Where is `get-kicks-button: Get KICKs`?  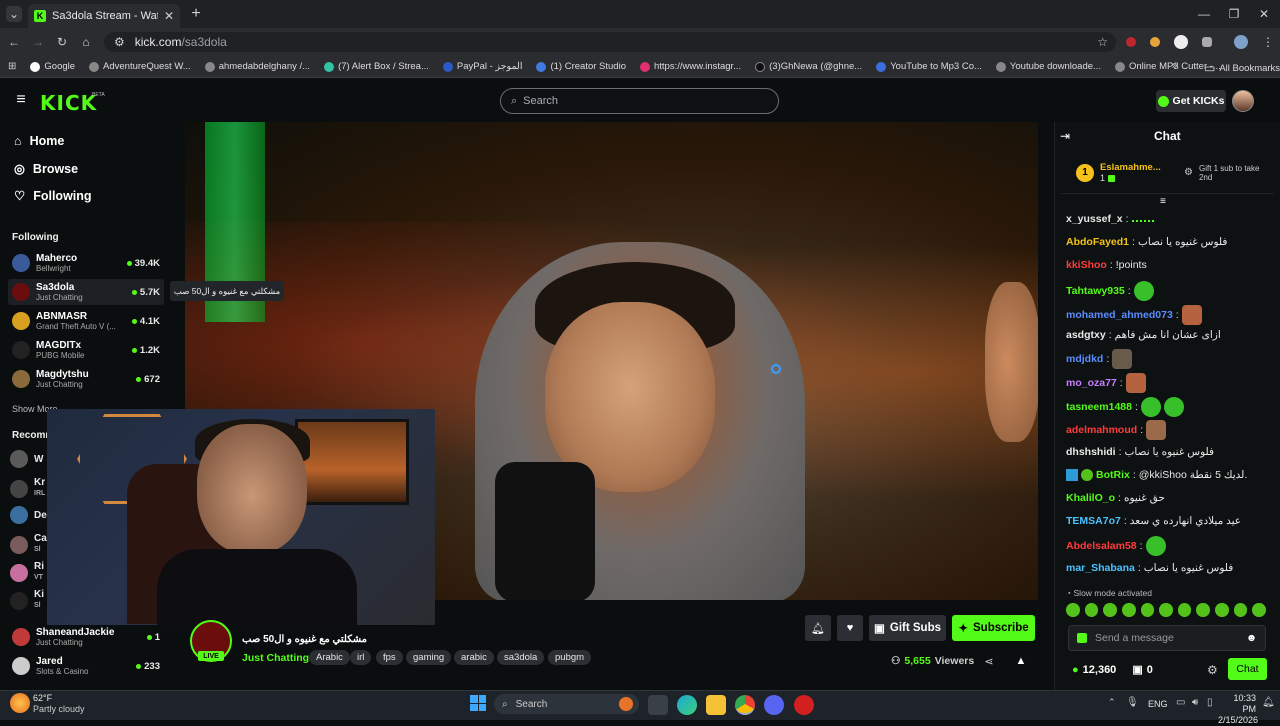 get-kicks-button: Get KICKs is located at coordinates (1191, 101).